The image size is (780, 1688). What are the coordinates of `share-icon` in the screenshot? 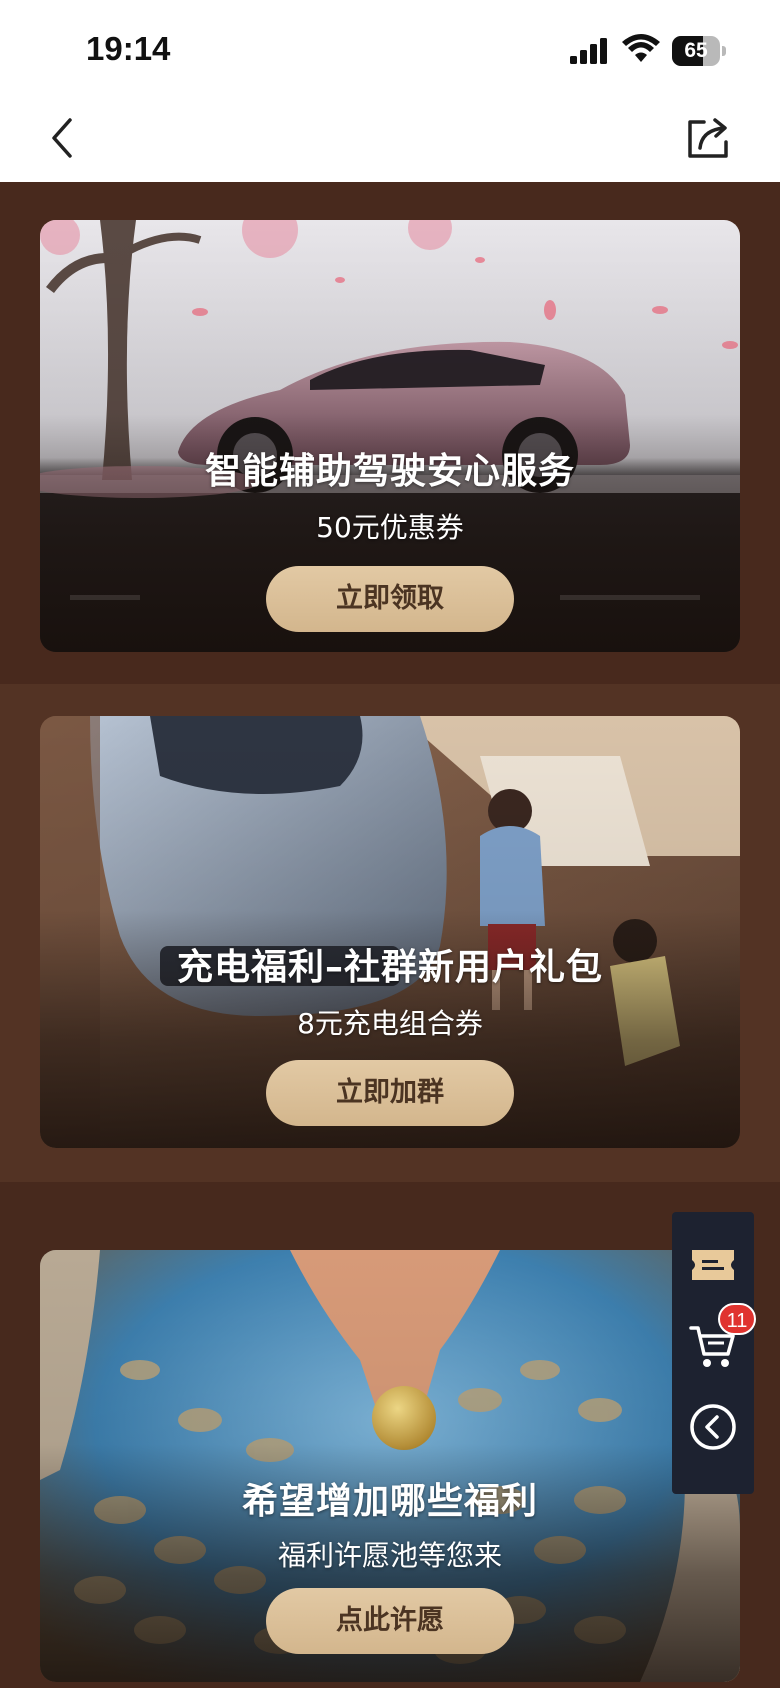 It's located at (708, 138).